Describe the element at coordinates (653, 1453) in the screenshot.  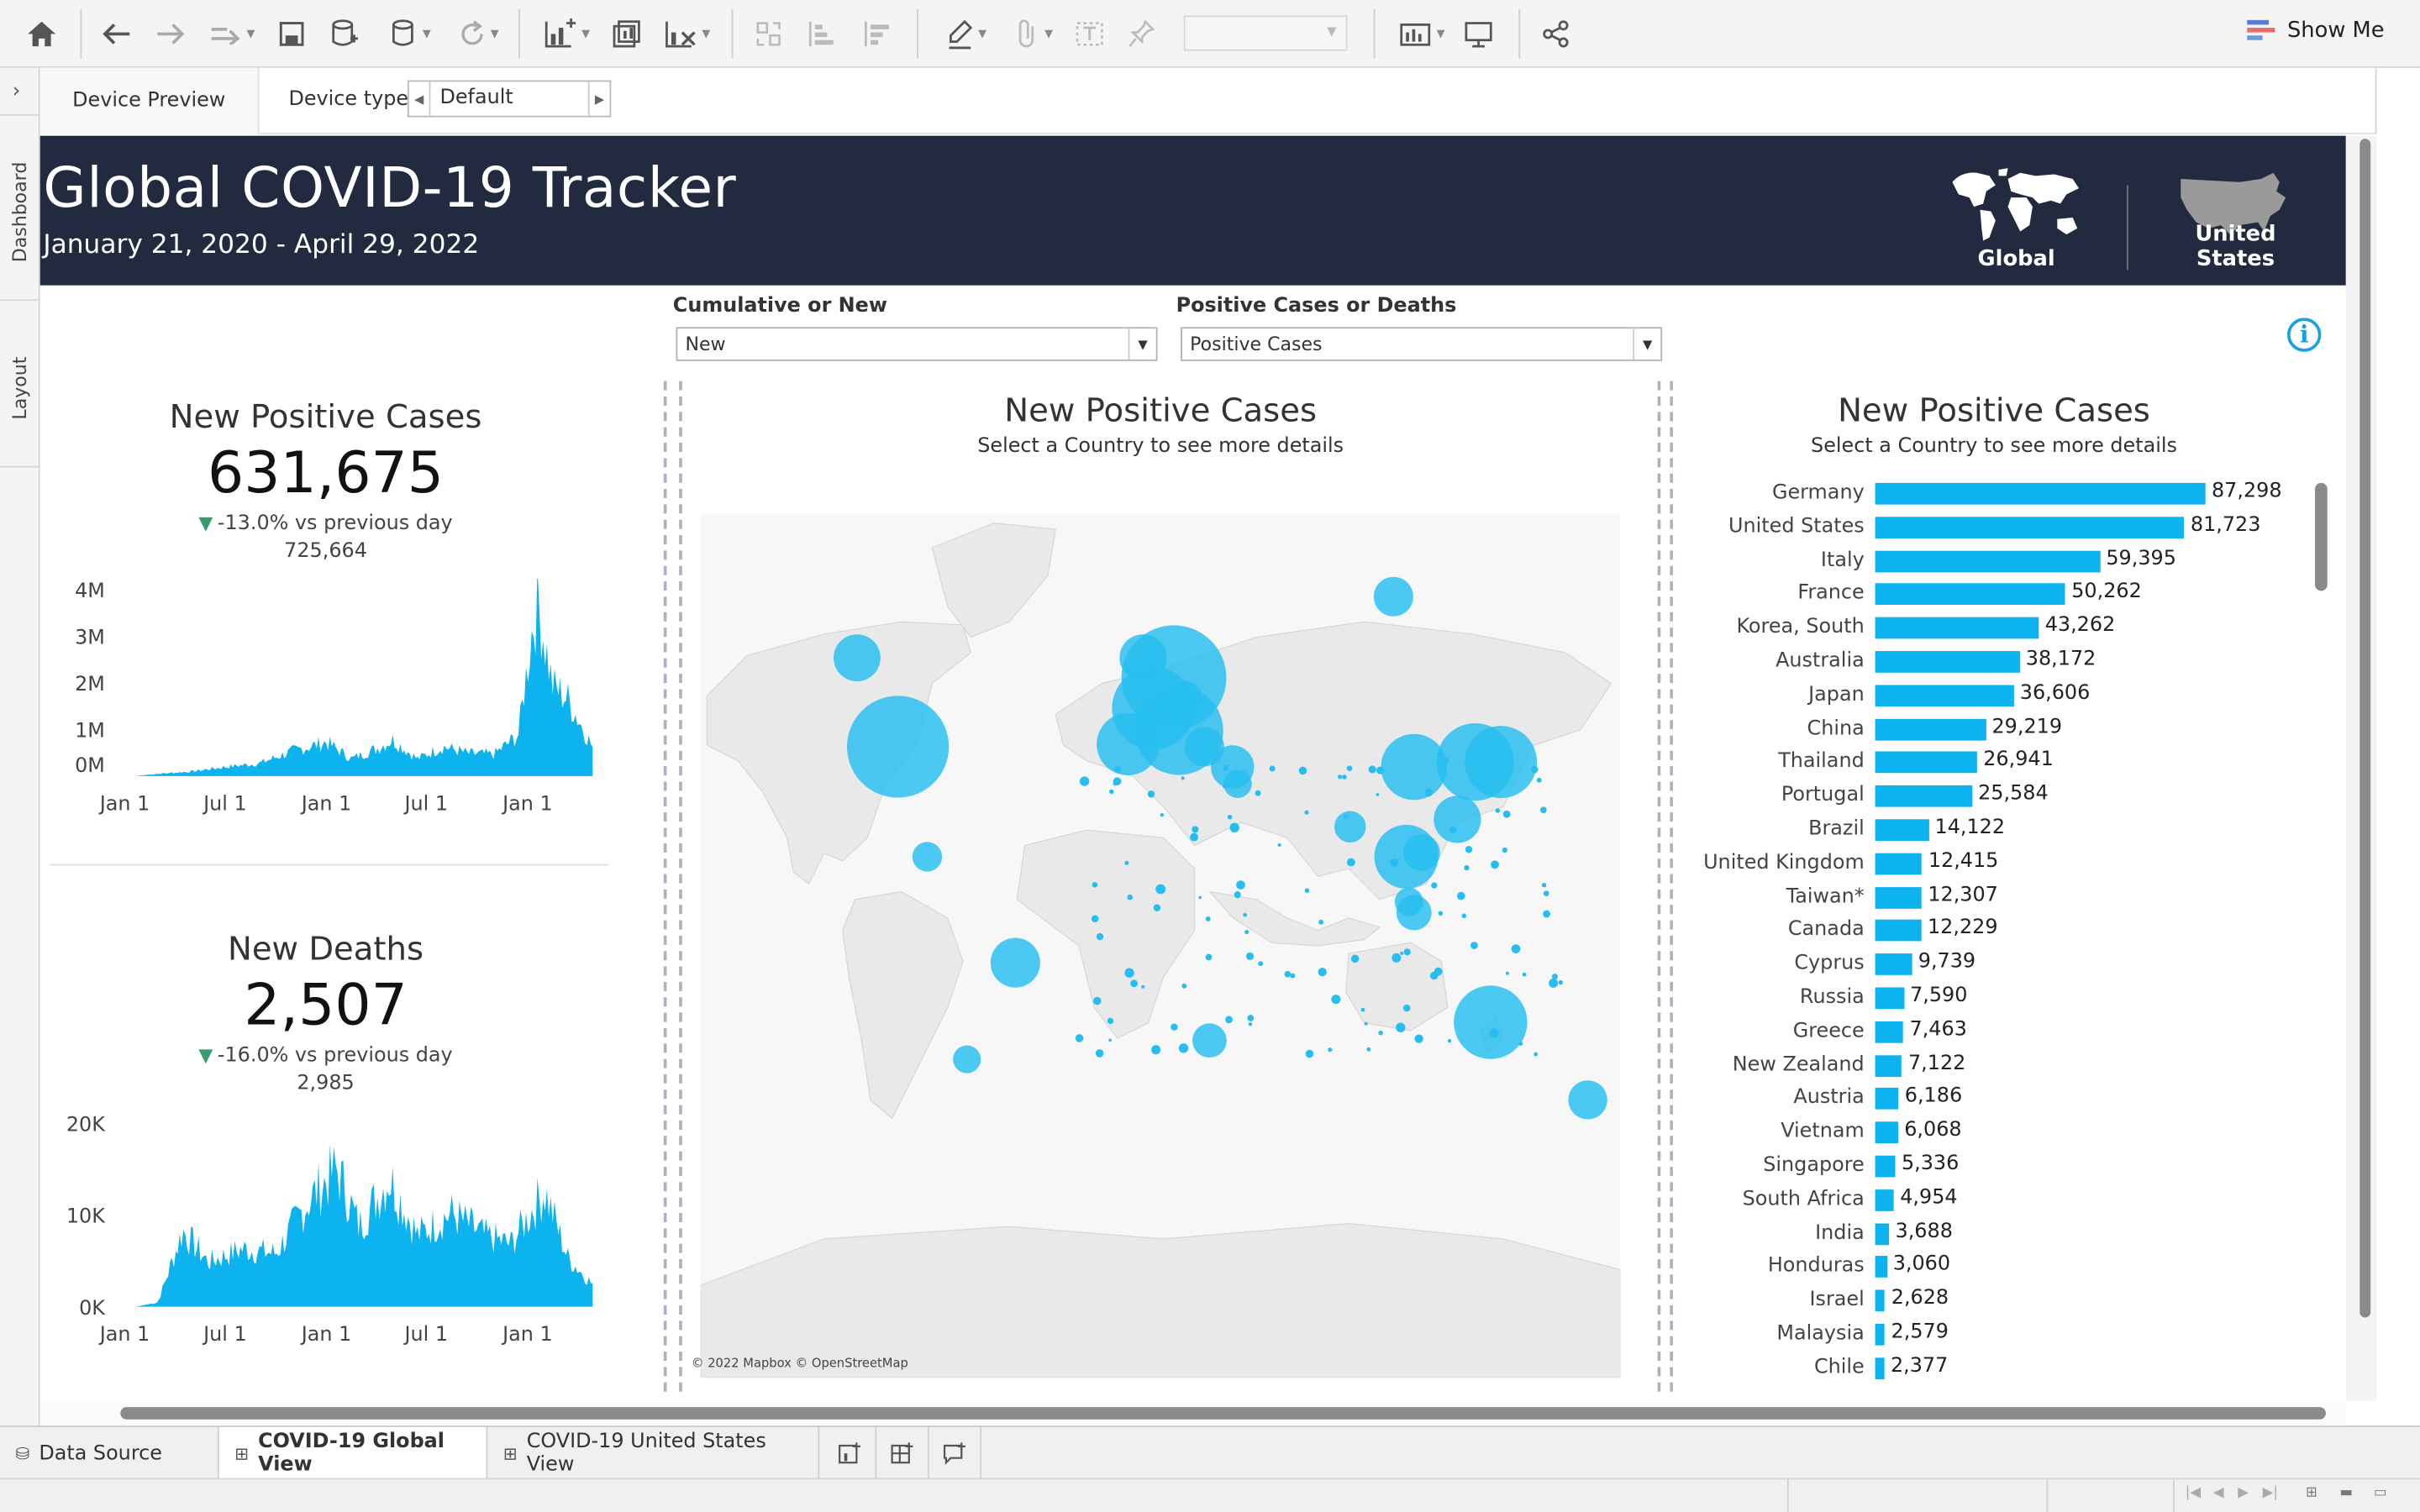
I see `tab-us-view: ⊞ COVID-19 United States View` at that location.